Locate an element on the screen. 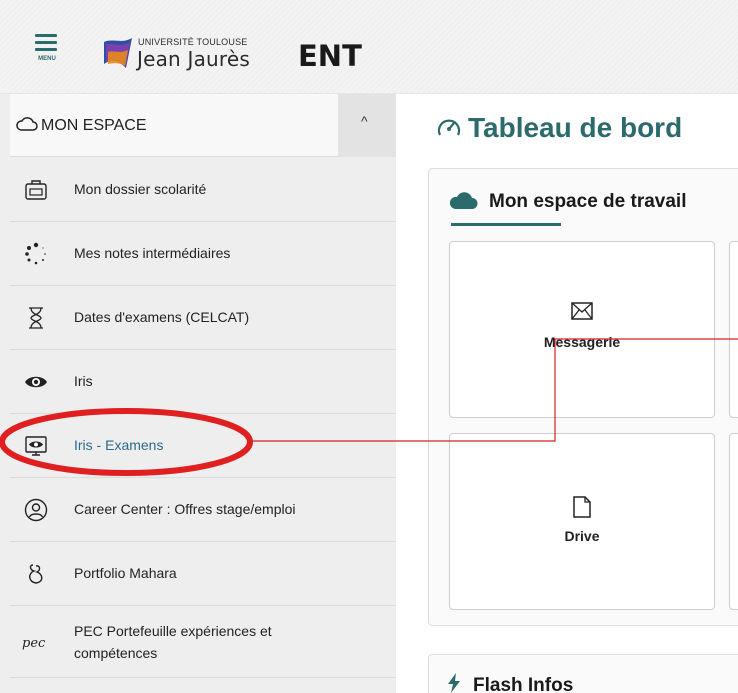 This screenshot has width=738, height=693. hourglass-icon is located at coordinates (36, 318).